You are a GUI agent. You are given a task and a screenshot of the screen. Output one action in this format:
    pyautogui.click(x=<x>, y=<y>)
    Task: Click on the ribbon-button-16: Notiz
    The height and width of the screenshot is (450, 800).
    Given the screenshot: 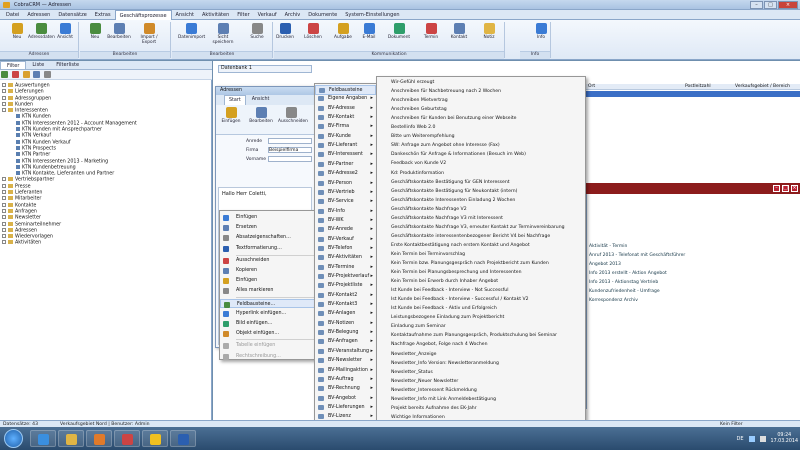 What is the action you would take?
    pyautogui.click(x=489, y=36)
    